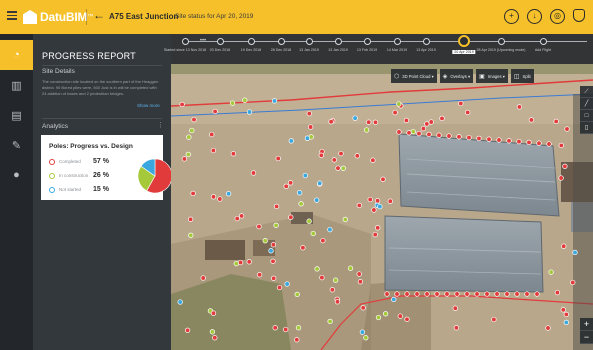  Describe the element at coordinates (557, 16) in the screenshot. I see `globe-icon: ◎` at that location.